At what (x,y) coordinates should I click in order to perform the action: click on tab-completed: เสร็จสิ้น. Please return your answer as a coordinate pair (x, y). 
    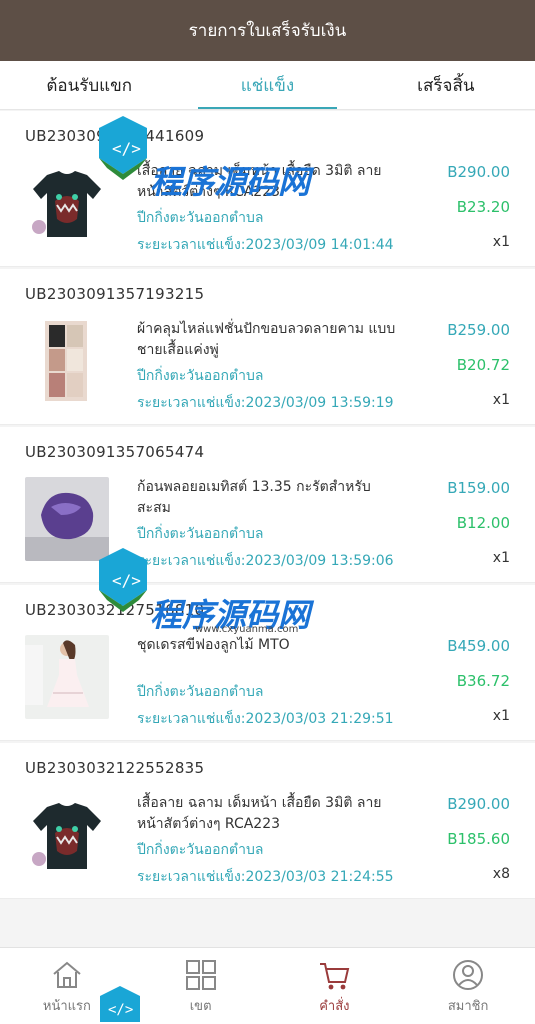
    Looking at the image, I should click on (446, 85).